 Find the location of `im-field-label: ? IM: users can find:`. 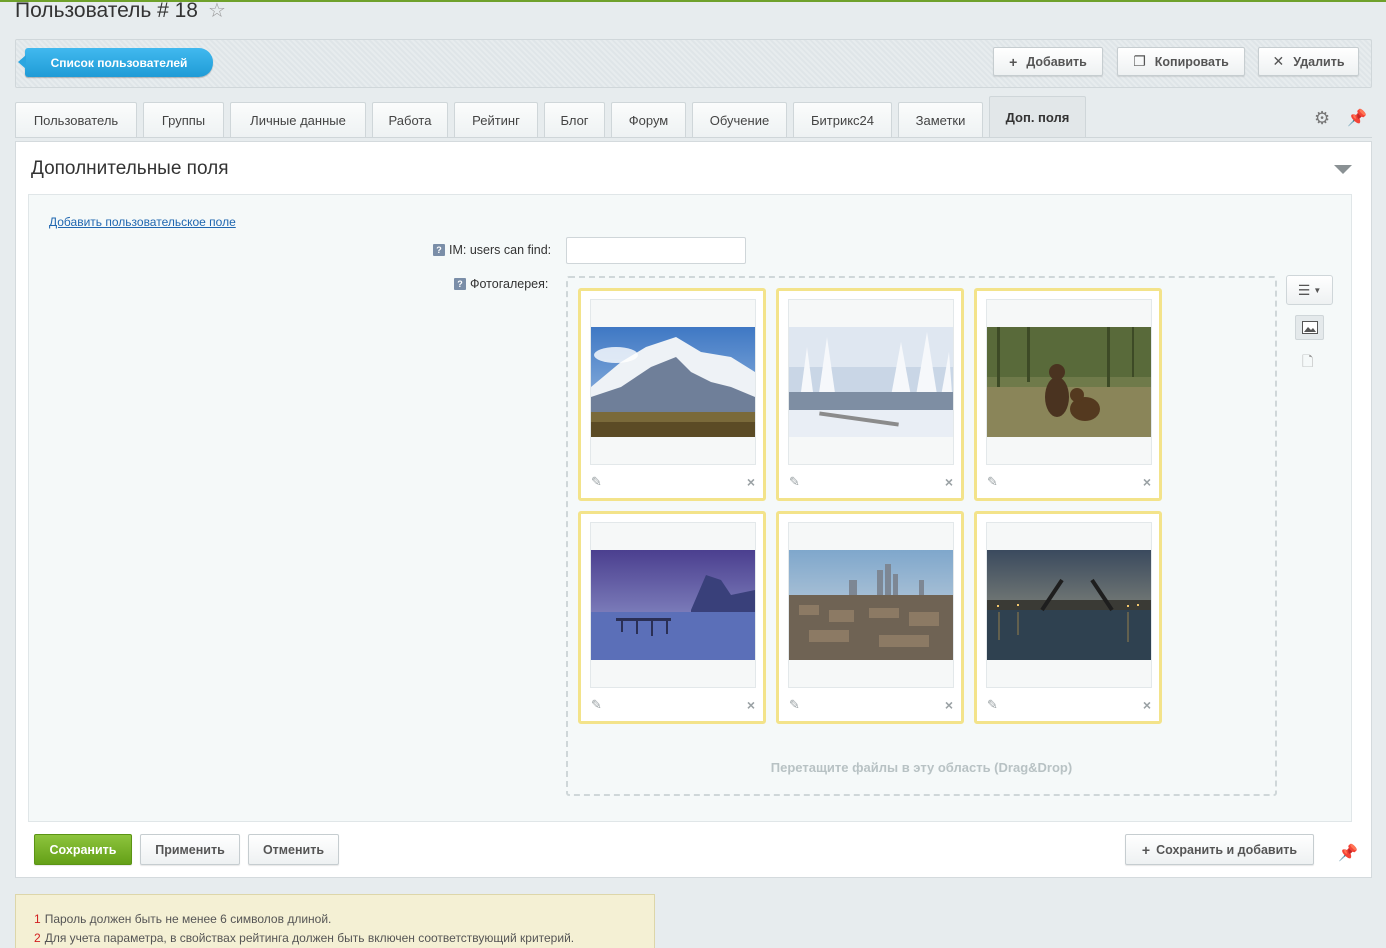

im-field-label: ? IM: users can find: is located at coordinates (492, 250).